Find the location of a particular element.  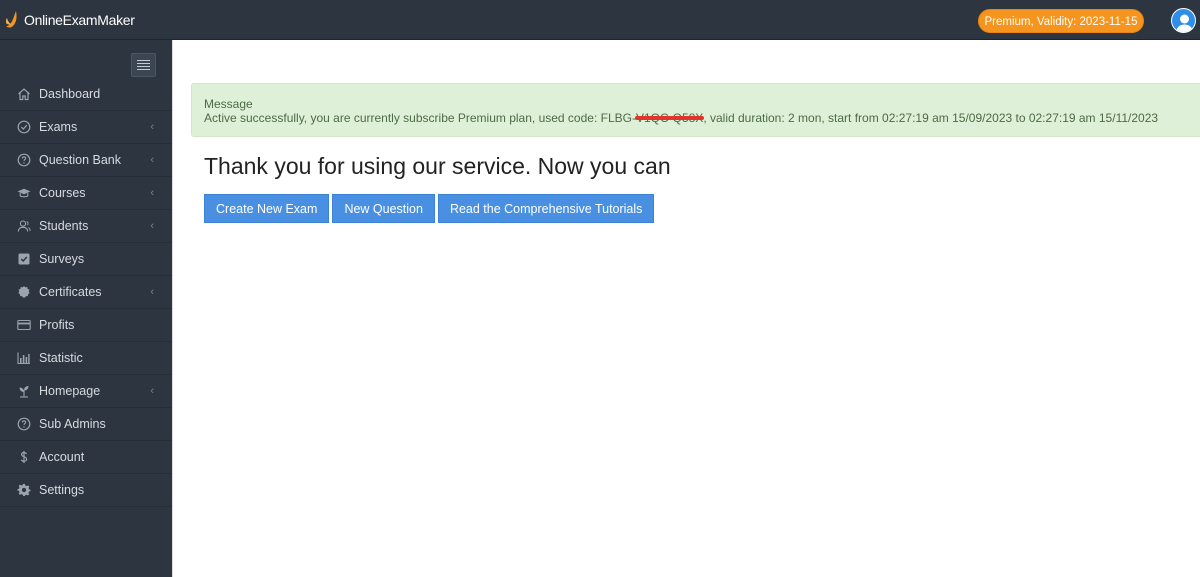

sidebar-item-question-bank: Question Bank ‹ is located at coordinates (86, 160).